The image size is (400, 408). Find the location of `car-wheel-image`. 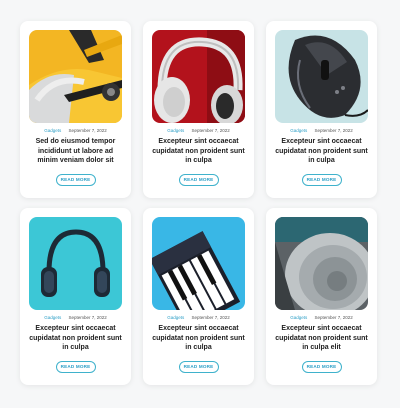

car-wheel-image is located at coordinates (75, 76).